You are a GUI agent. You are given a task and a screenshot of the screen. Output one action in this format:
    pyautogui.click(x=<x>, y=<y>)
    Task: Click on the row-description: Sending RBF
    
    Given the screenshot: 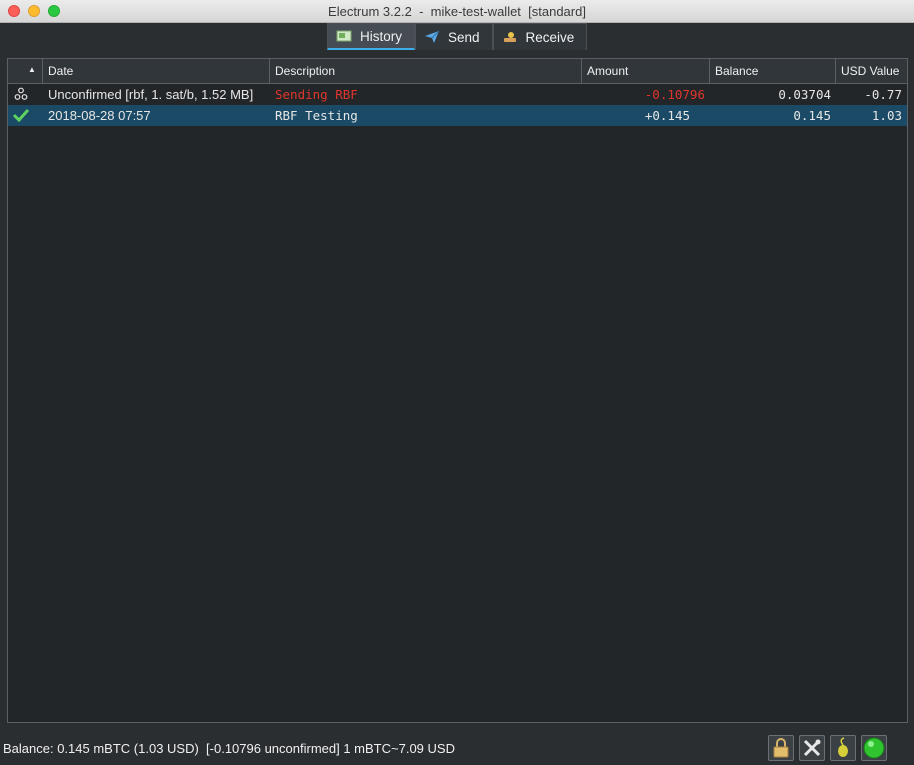 What is the action you would take?
    pyautogui.click(x=316, y=94)
    